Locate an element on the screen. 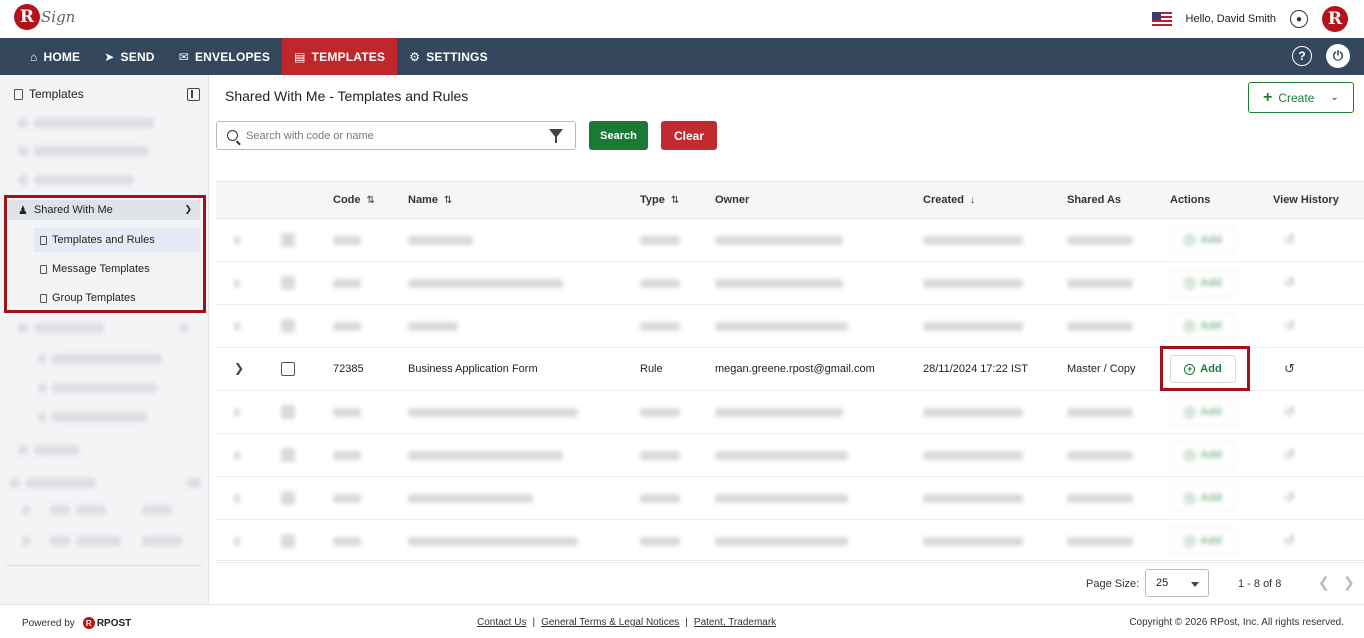  sidebar-divider is located at coordinates (104, 565).